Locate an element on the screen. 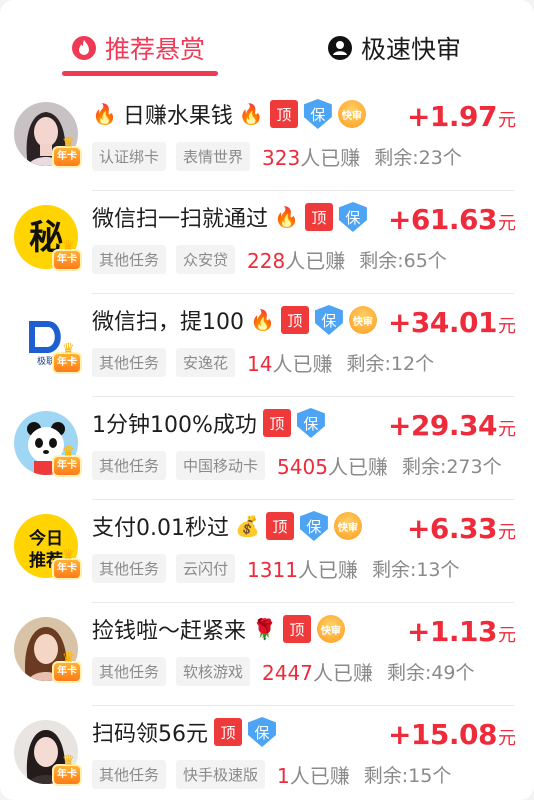 This screenshot has width=534, height=800. earned-count: 1311人已赚 is located at coordinates (302, 568).